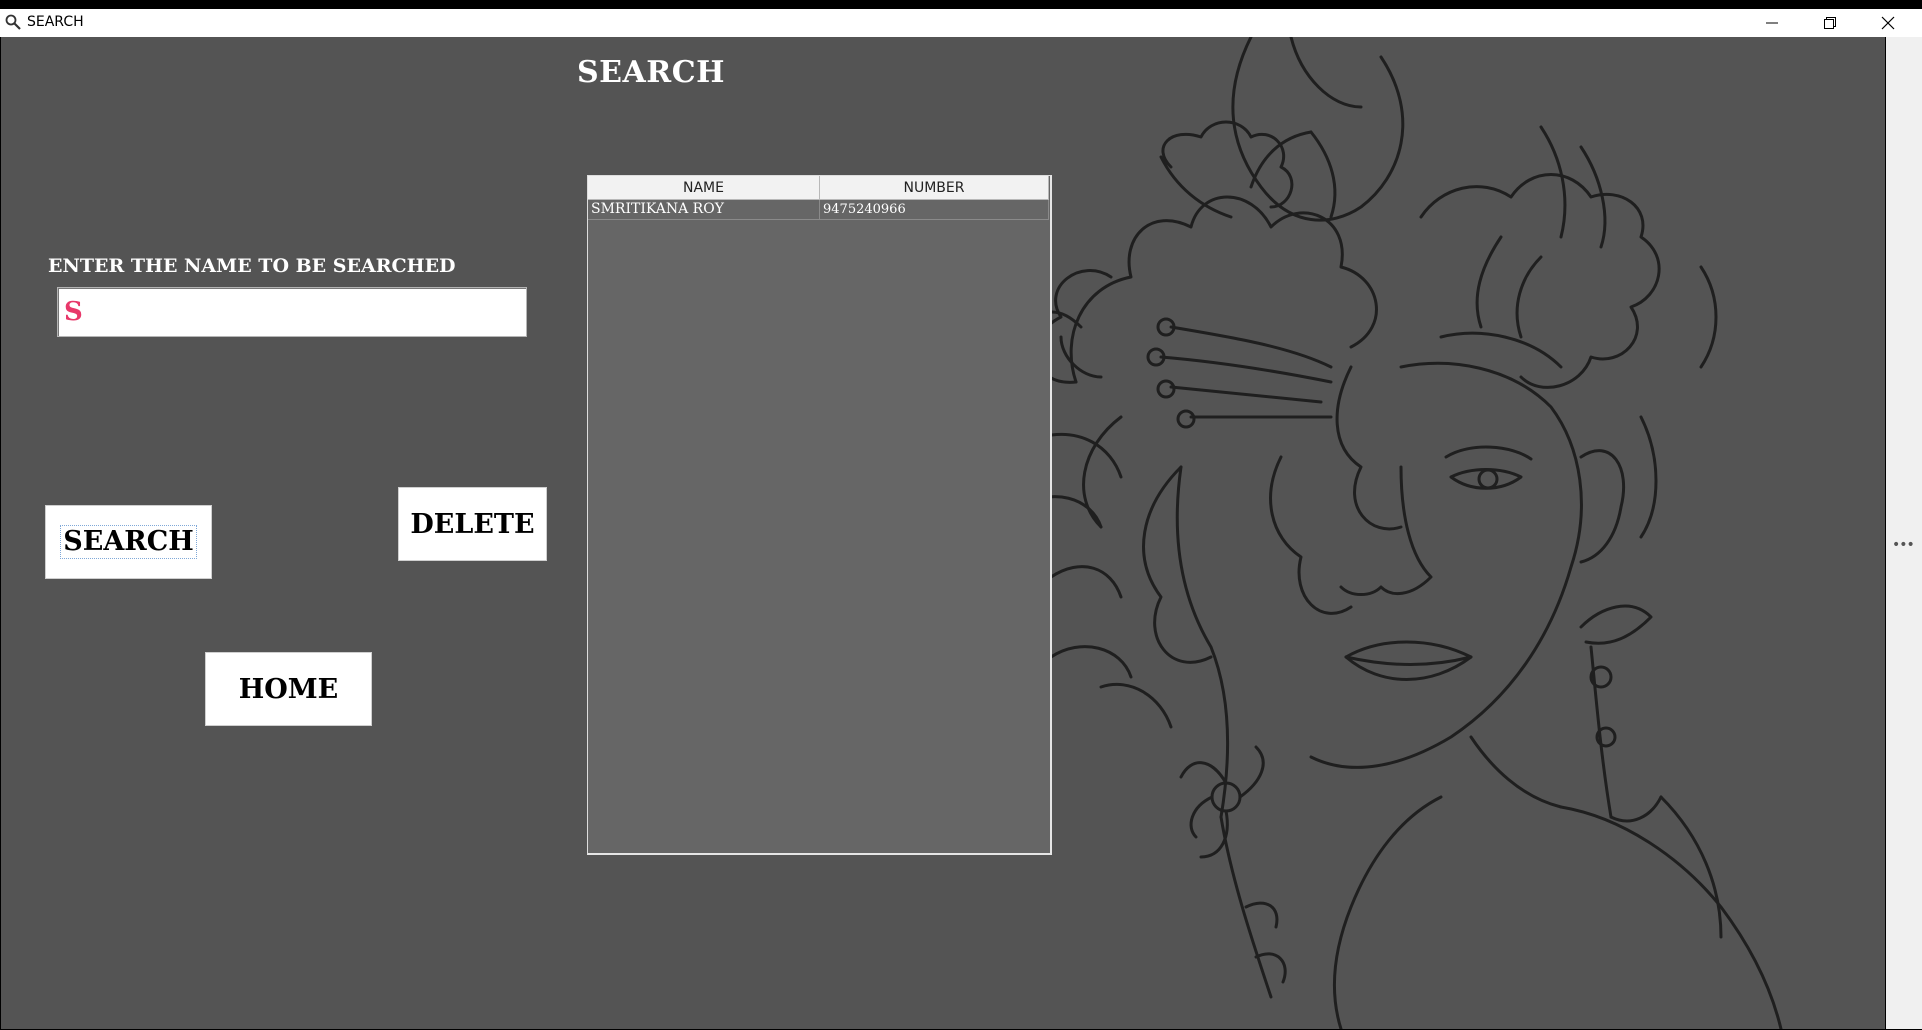 The width and height of the screenshot is (1922, 1030). Describe the element at coordinates (934, 188) in the screenshot. I see `column-header-number: NUMBER` at that location.